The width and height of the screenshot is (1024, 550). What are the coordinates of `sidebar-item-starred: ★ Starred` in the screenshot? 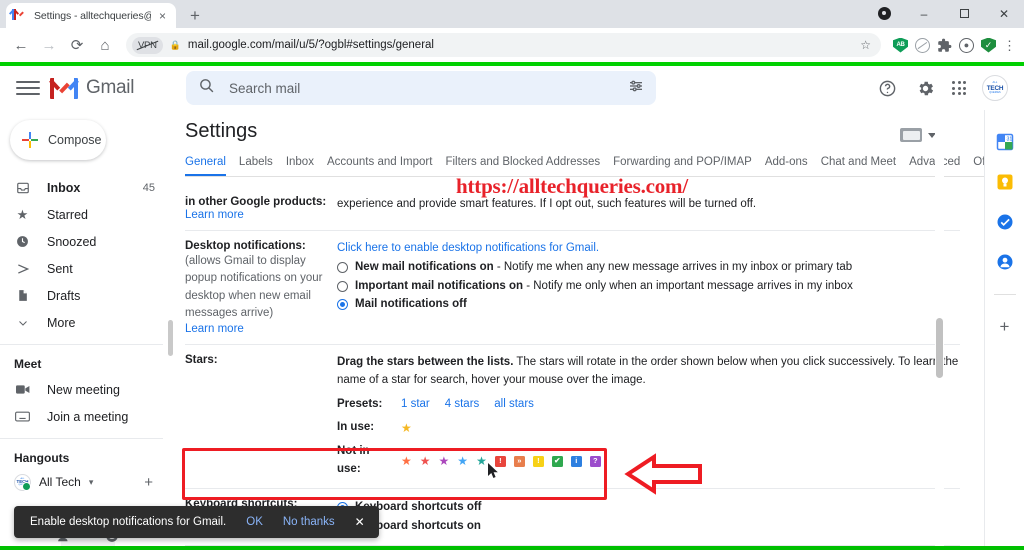 It's located at (81, 214).